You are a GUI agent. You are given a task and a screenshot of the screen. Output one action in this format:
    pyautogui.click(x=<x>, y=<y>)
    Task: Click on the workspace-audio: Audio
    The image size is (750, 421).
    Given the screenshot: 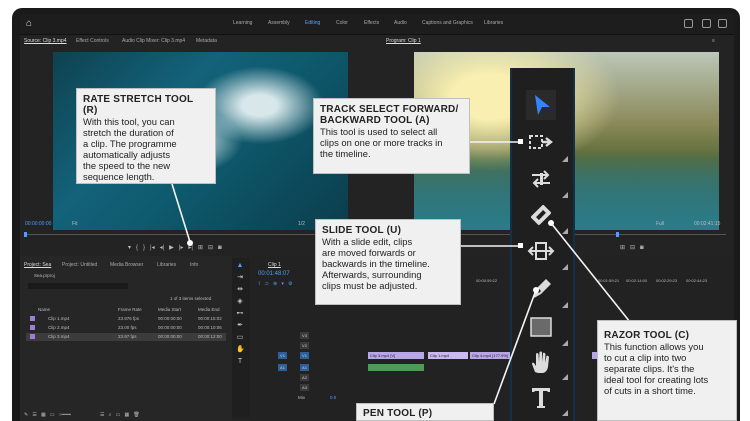 What is the action you would take?
    pyautogui.click(x=400, y=23)
    